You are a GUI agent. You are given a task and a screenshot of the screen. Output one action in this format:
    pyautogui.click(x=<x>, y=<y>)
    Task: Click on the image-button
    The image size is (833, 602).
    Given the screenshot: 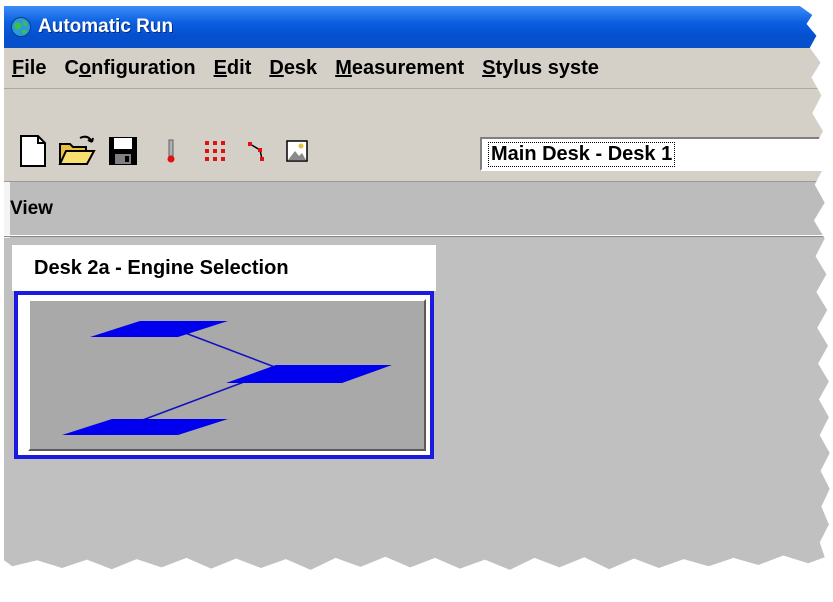 What is the action you would take?
    pyautogui.click(x=297, y=151)
    